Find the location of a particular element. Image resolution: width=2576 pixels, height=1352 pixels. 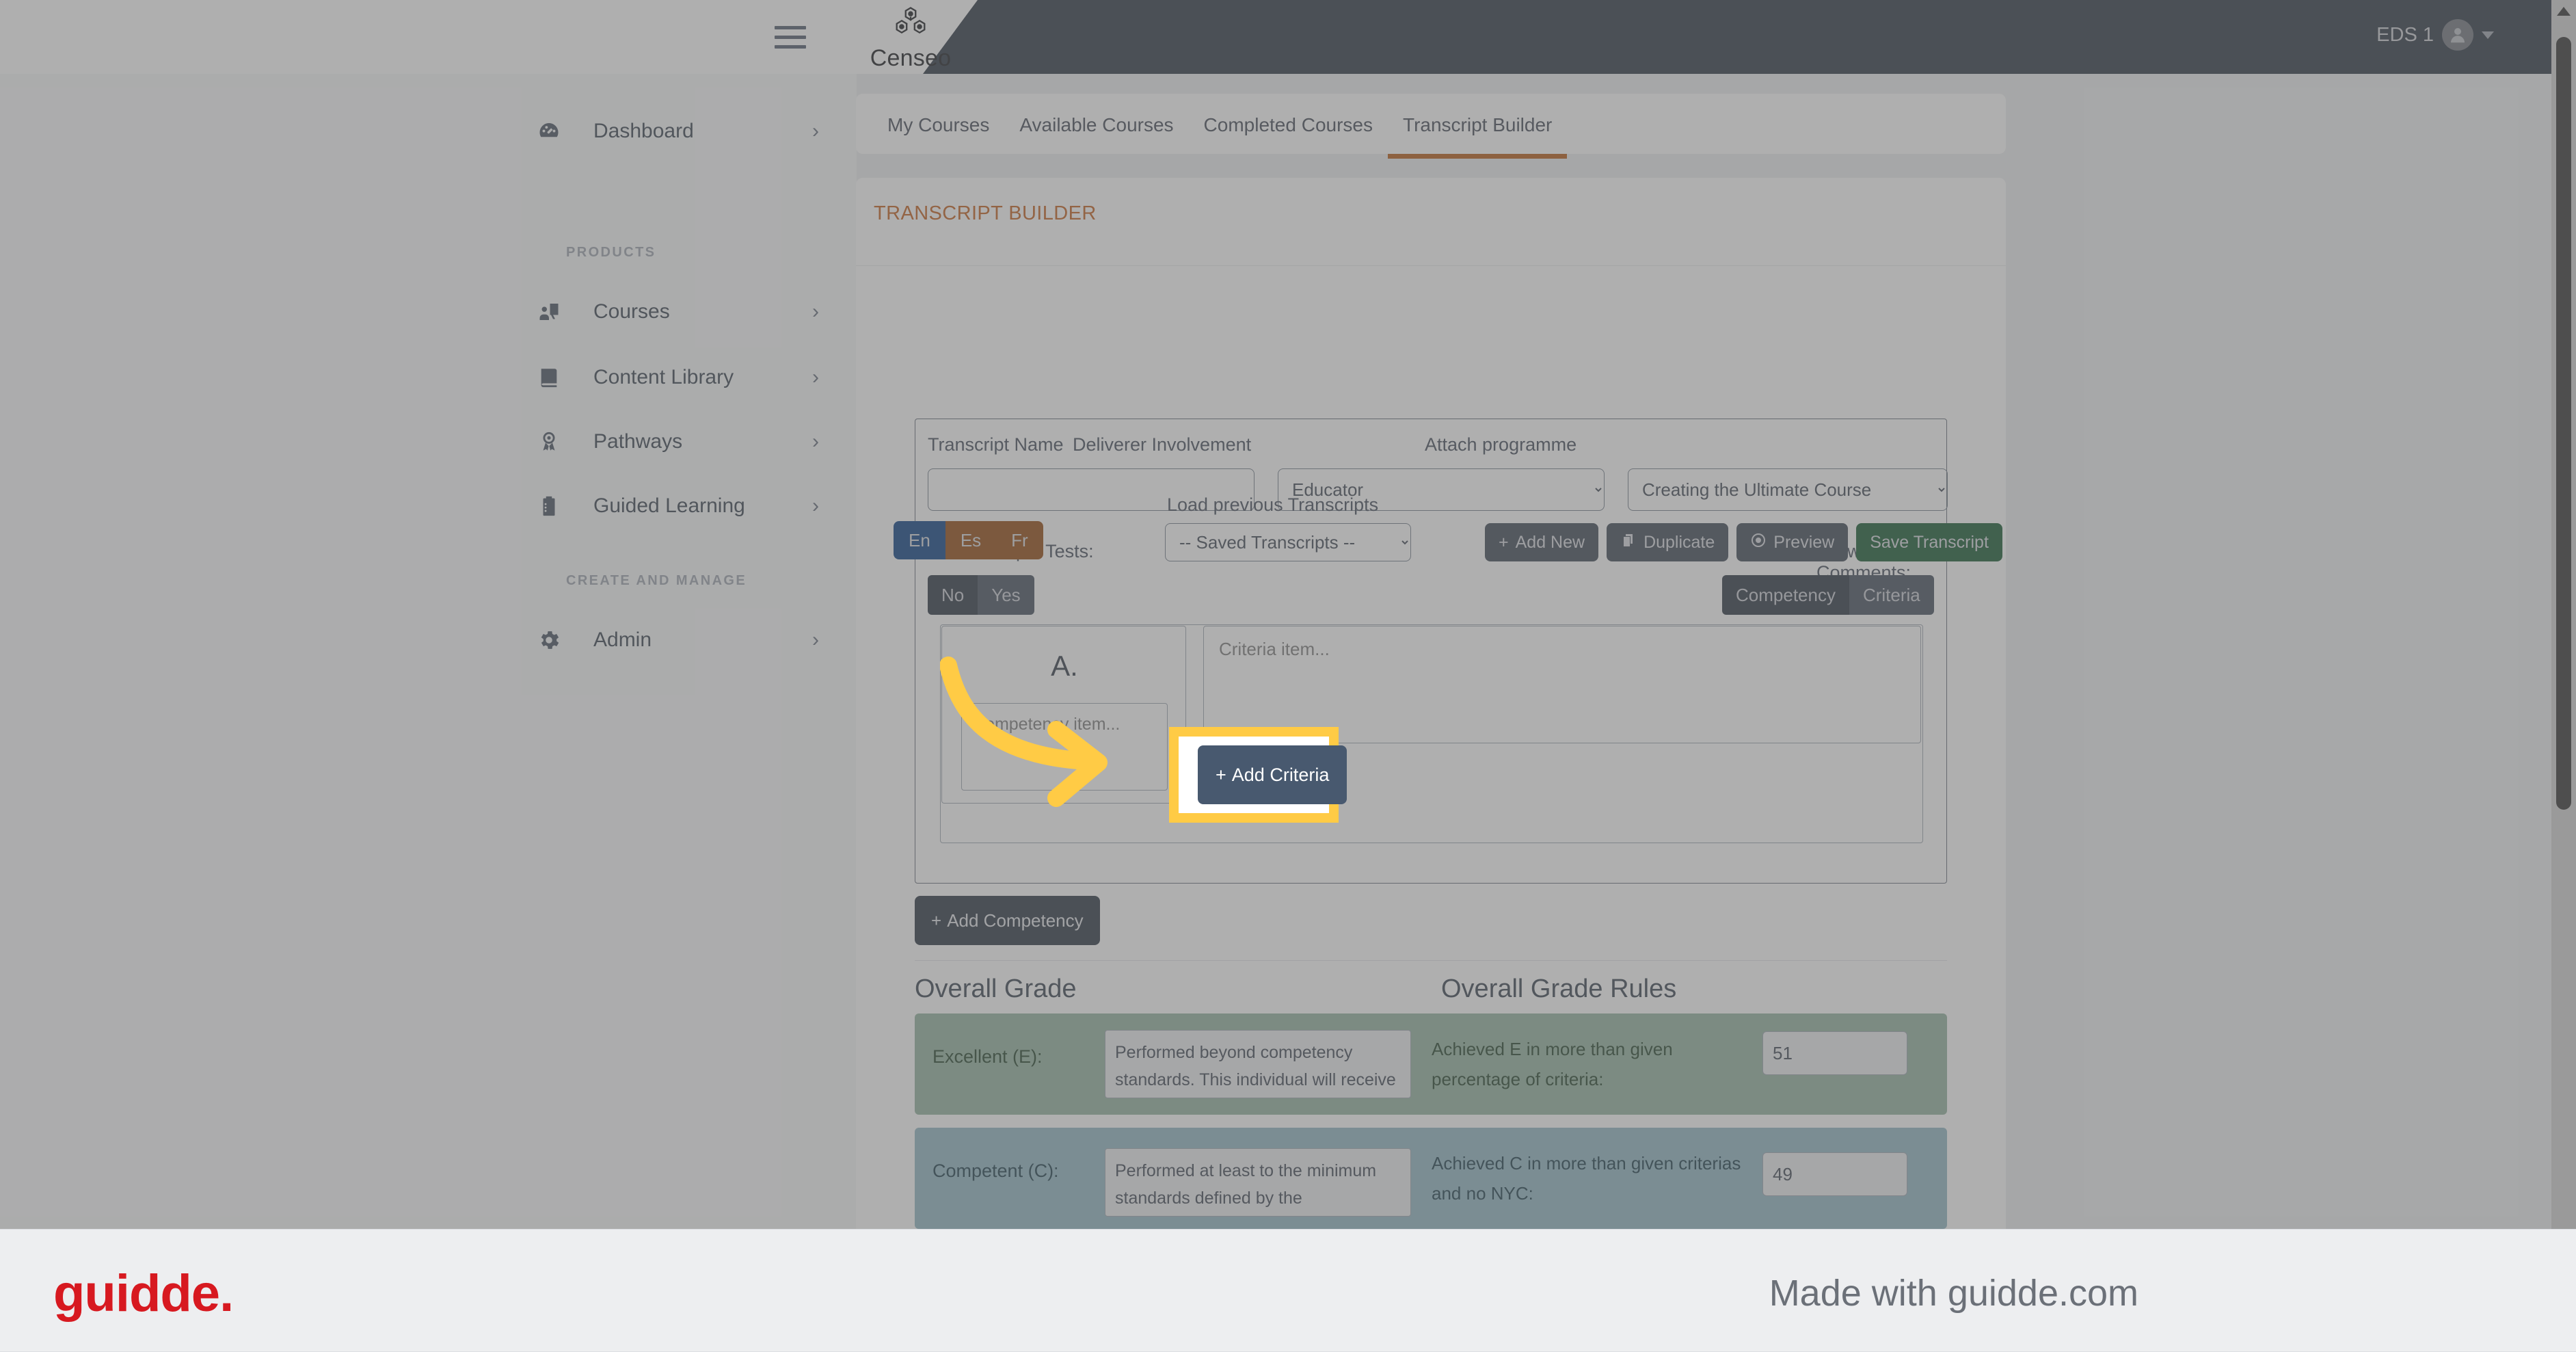

presentation-person-icon is located at coordinates (549, 312).